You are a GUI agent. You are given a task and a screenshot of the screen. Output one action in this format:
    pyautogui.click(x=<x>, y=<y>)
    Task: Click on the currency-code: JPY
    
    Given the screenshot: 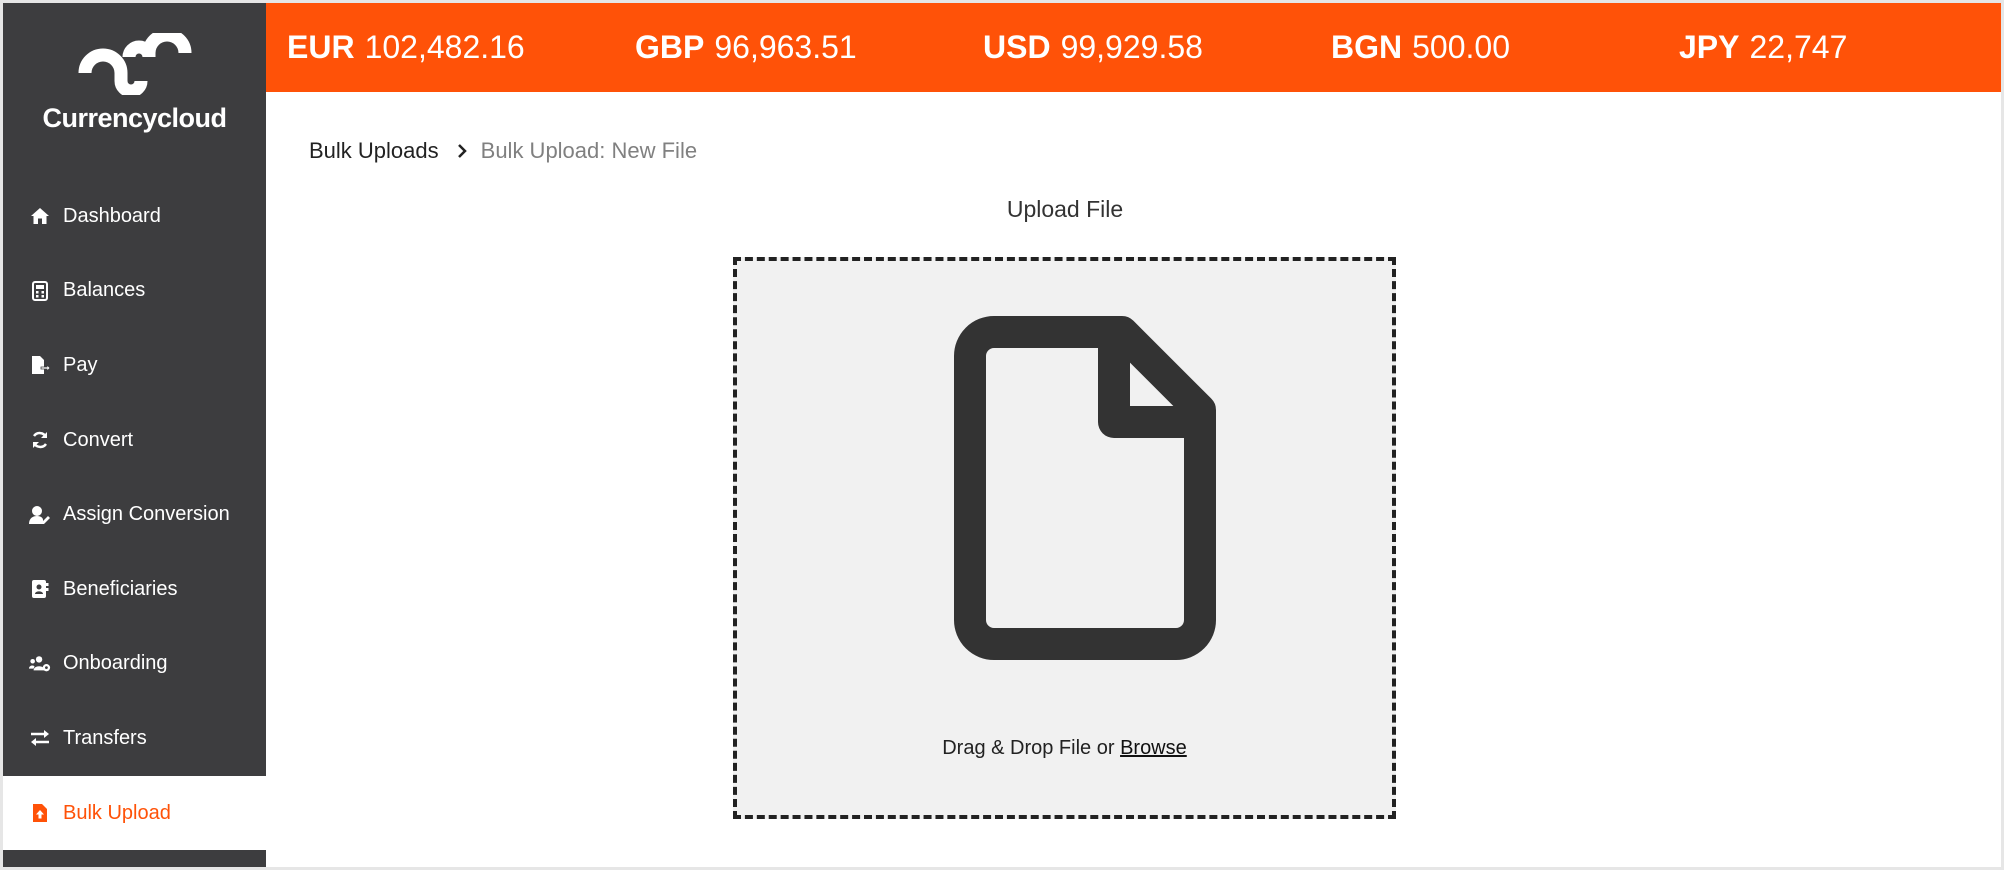 What is the action you would take?
    pyautogui.click(x=1709, y=47)
    